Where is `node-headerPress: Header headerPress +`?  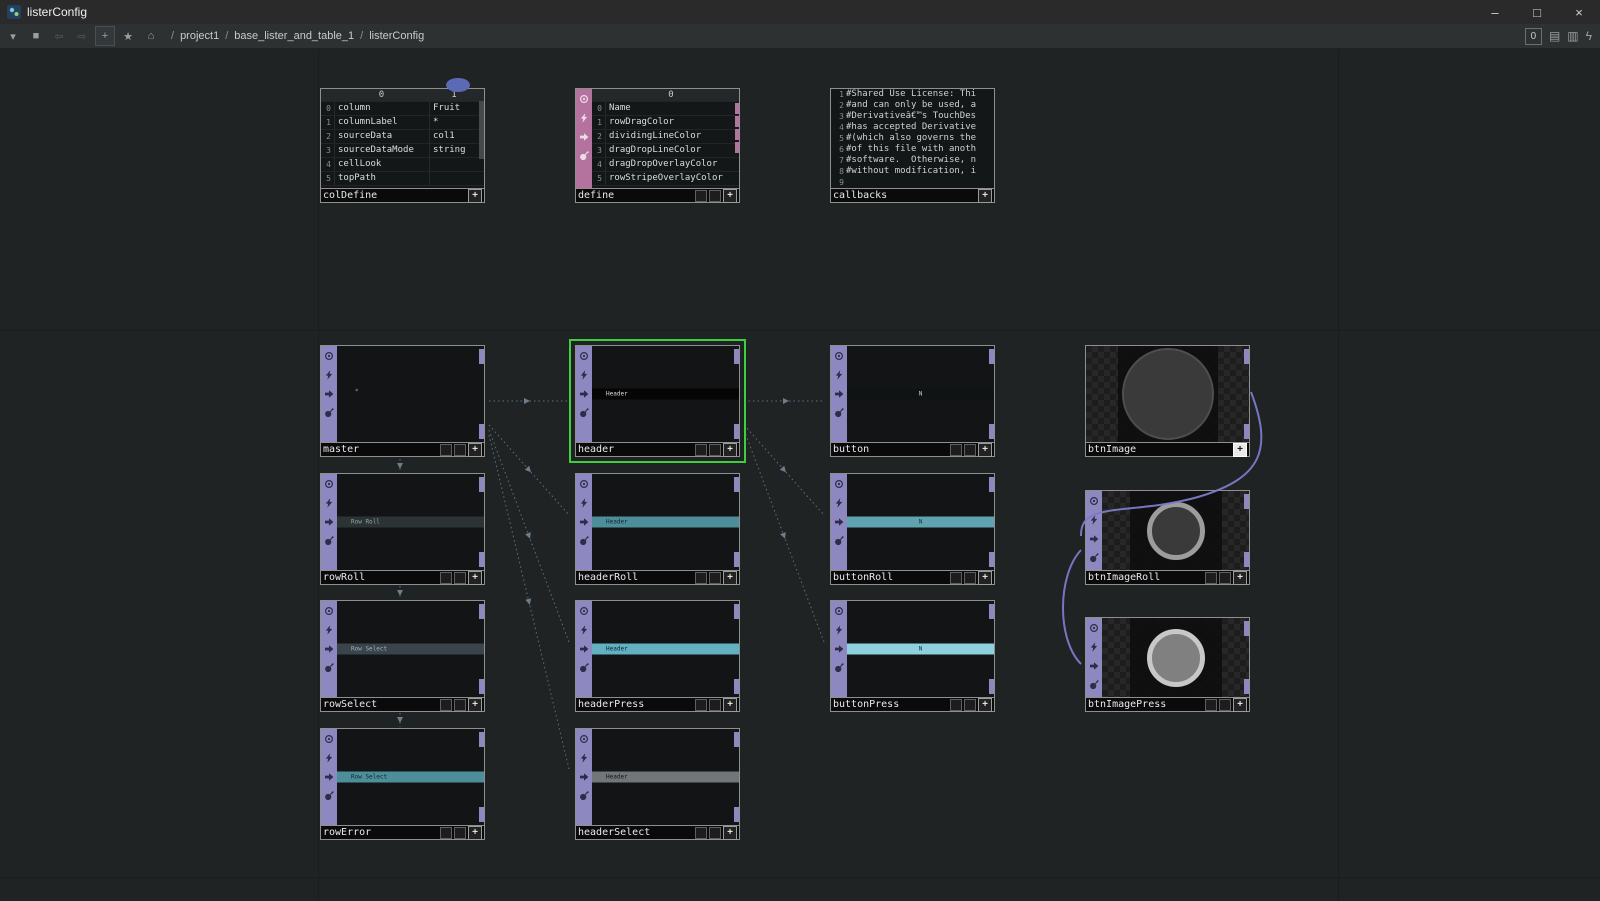
node-headerPress: Header headerPress + is located at coordinates (657, 656).